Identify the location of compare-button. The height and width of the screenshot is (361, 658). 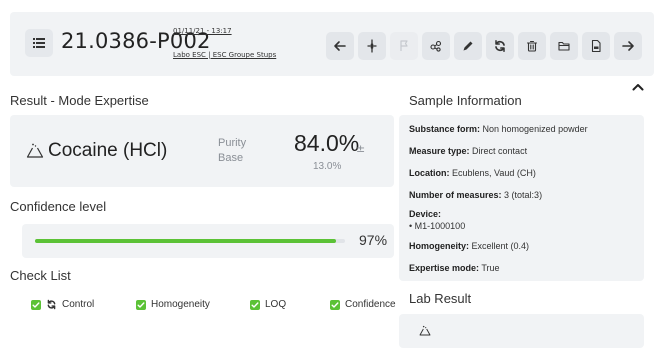
(372, 46).